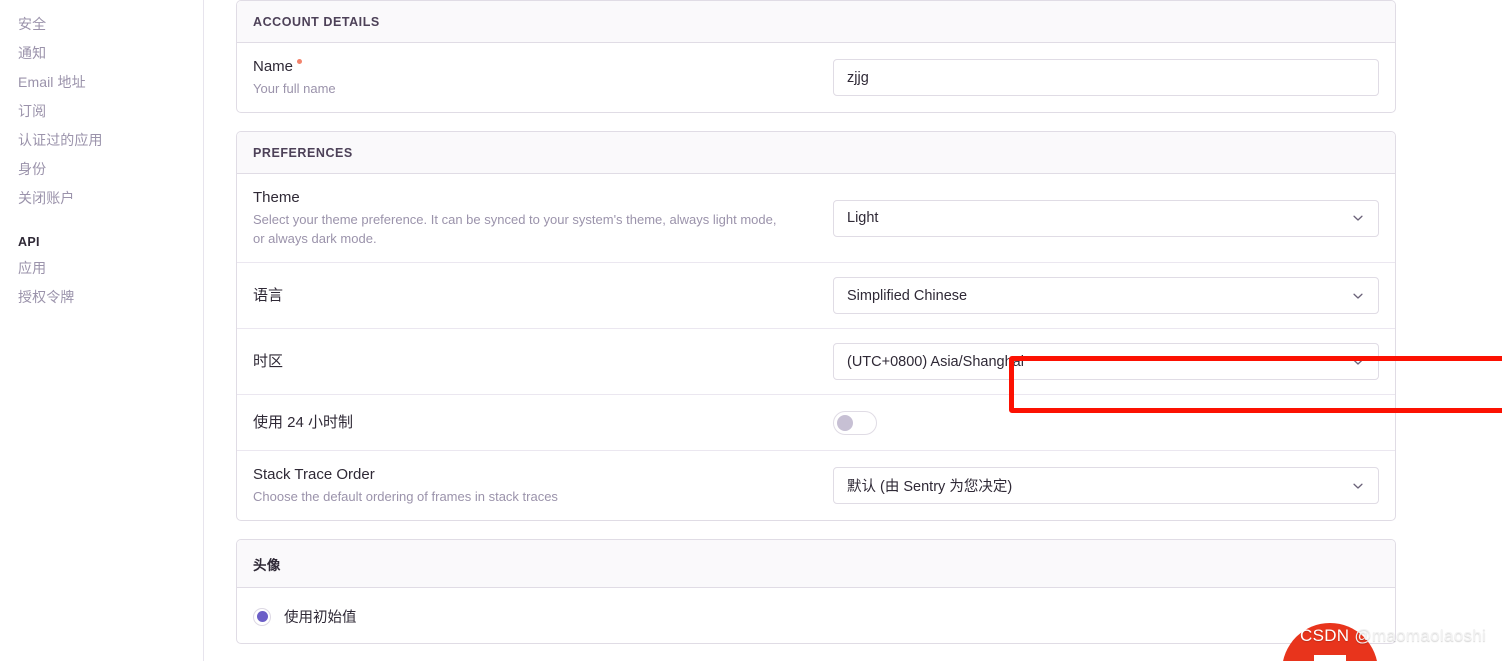 This screenshot has width=1502, height=661. Describe the element at coordinates (101, 169) in the screenshot. I see `sidebar-item-identities: 身份` at that location.